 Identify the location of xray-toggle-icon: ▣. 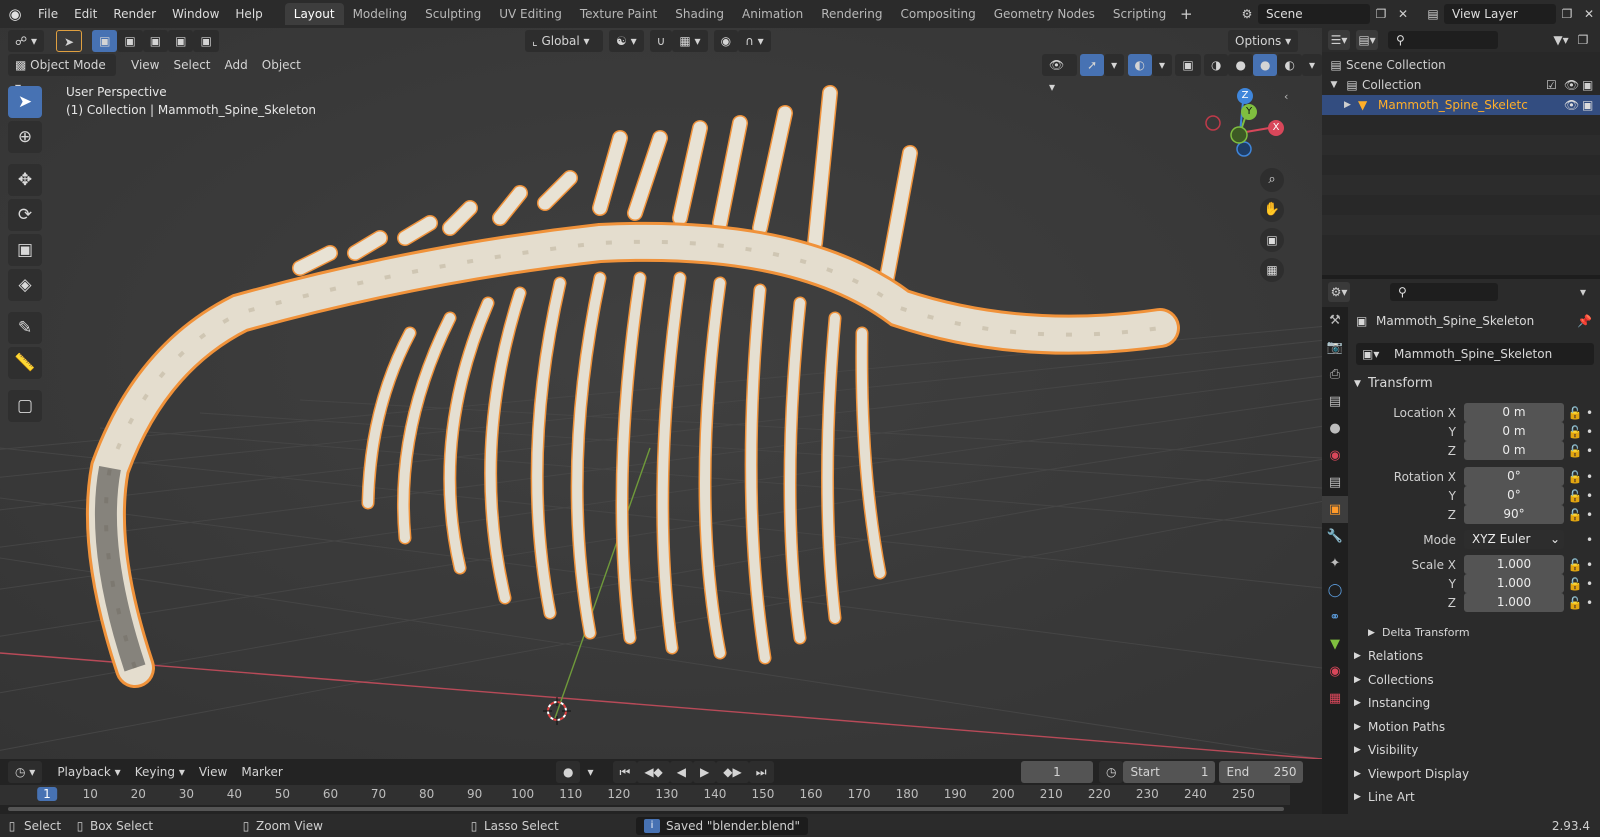
(1188, 65).